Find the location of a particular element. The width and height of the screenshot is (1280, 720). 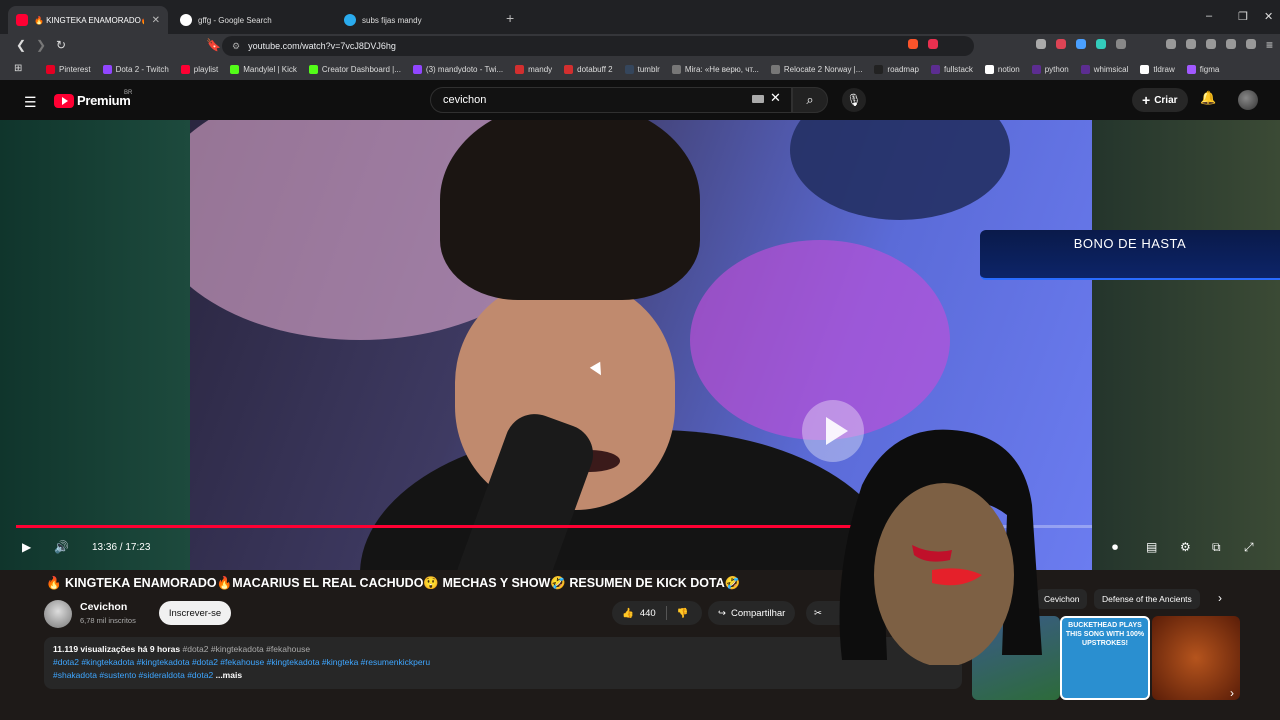

tab-title: 🔥 KINGTEKA ENAMORADO🔥M is located at coordinates (89, 20).